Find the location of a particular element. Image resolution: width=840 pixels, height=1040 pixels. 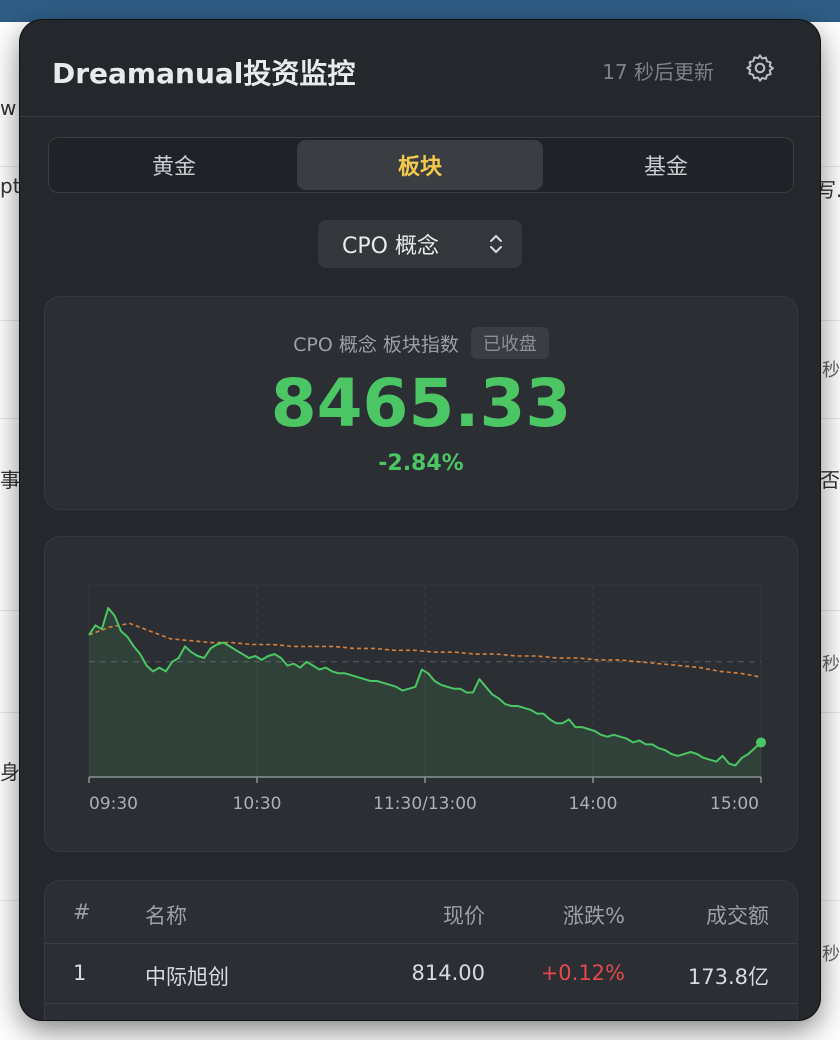

category-tabs: 黄金 板块 基金 is located at coordinates (421, 165).